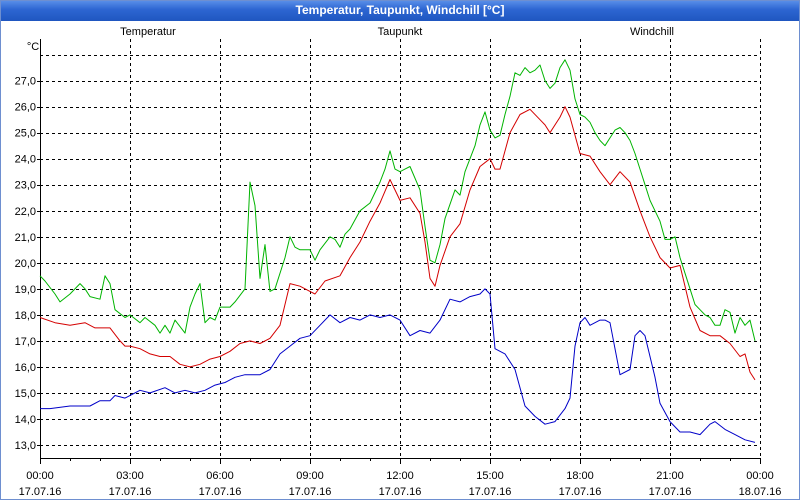 Image resolution: width=800 pixels, height=500 pixels. What do you see at coordinates (25, 108) in the screenshot?
I see `y-tick-label: 26,0` at bounding box center [25, 108].